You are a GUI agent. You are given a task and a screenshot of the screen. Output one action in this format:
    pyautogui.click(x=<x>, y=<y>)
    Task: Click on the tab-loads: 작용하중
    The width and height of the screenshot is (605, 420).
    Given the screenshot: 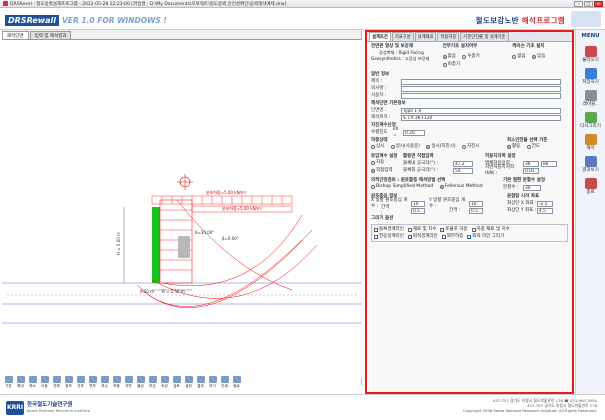 What is the action you would take?
    pyautogui.click(x=448, y=36)
    